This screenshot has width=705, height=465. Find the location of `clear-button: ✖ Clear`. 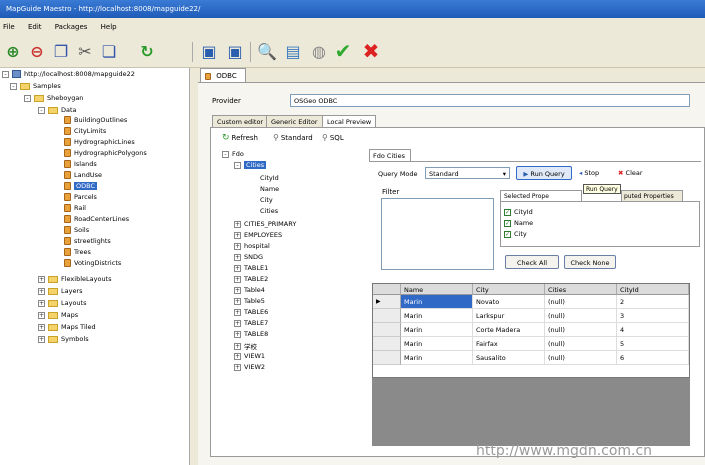

clear-button: ✖ Clear is located at coordinates (630, 173).